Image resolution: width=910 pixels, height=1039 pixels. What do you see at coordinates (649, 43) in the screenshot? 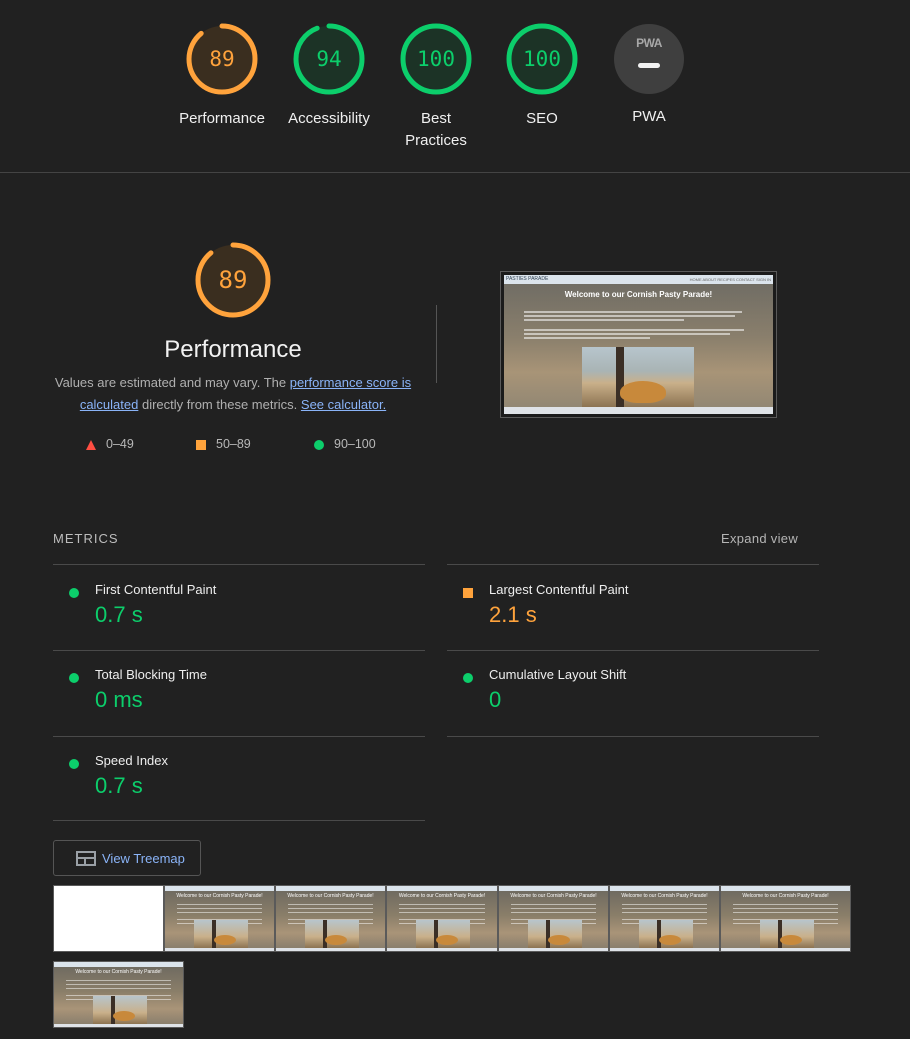
I see `pwa-badge-text: PWA` at bounding box center [649, 43].